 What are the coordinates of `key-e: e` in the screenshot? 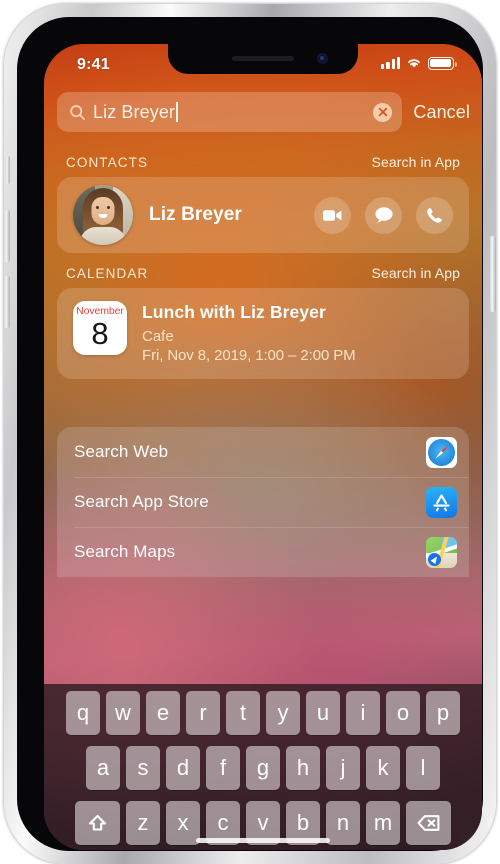 It's located at (163, 713).